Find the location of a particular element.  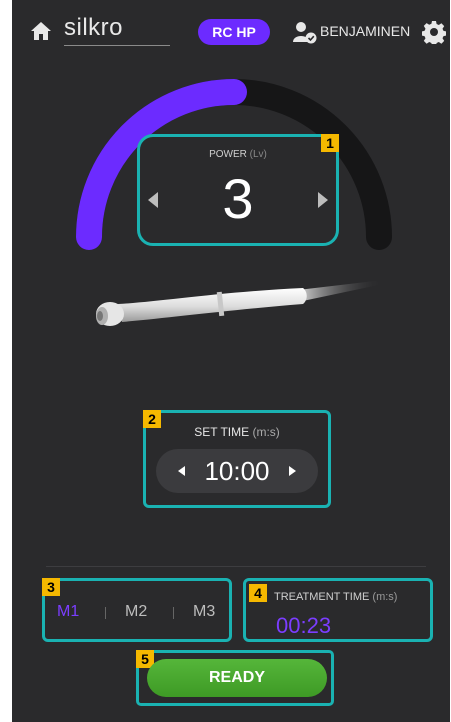

power-label: POWER (Lv) is located at coordinates (238, 154).